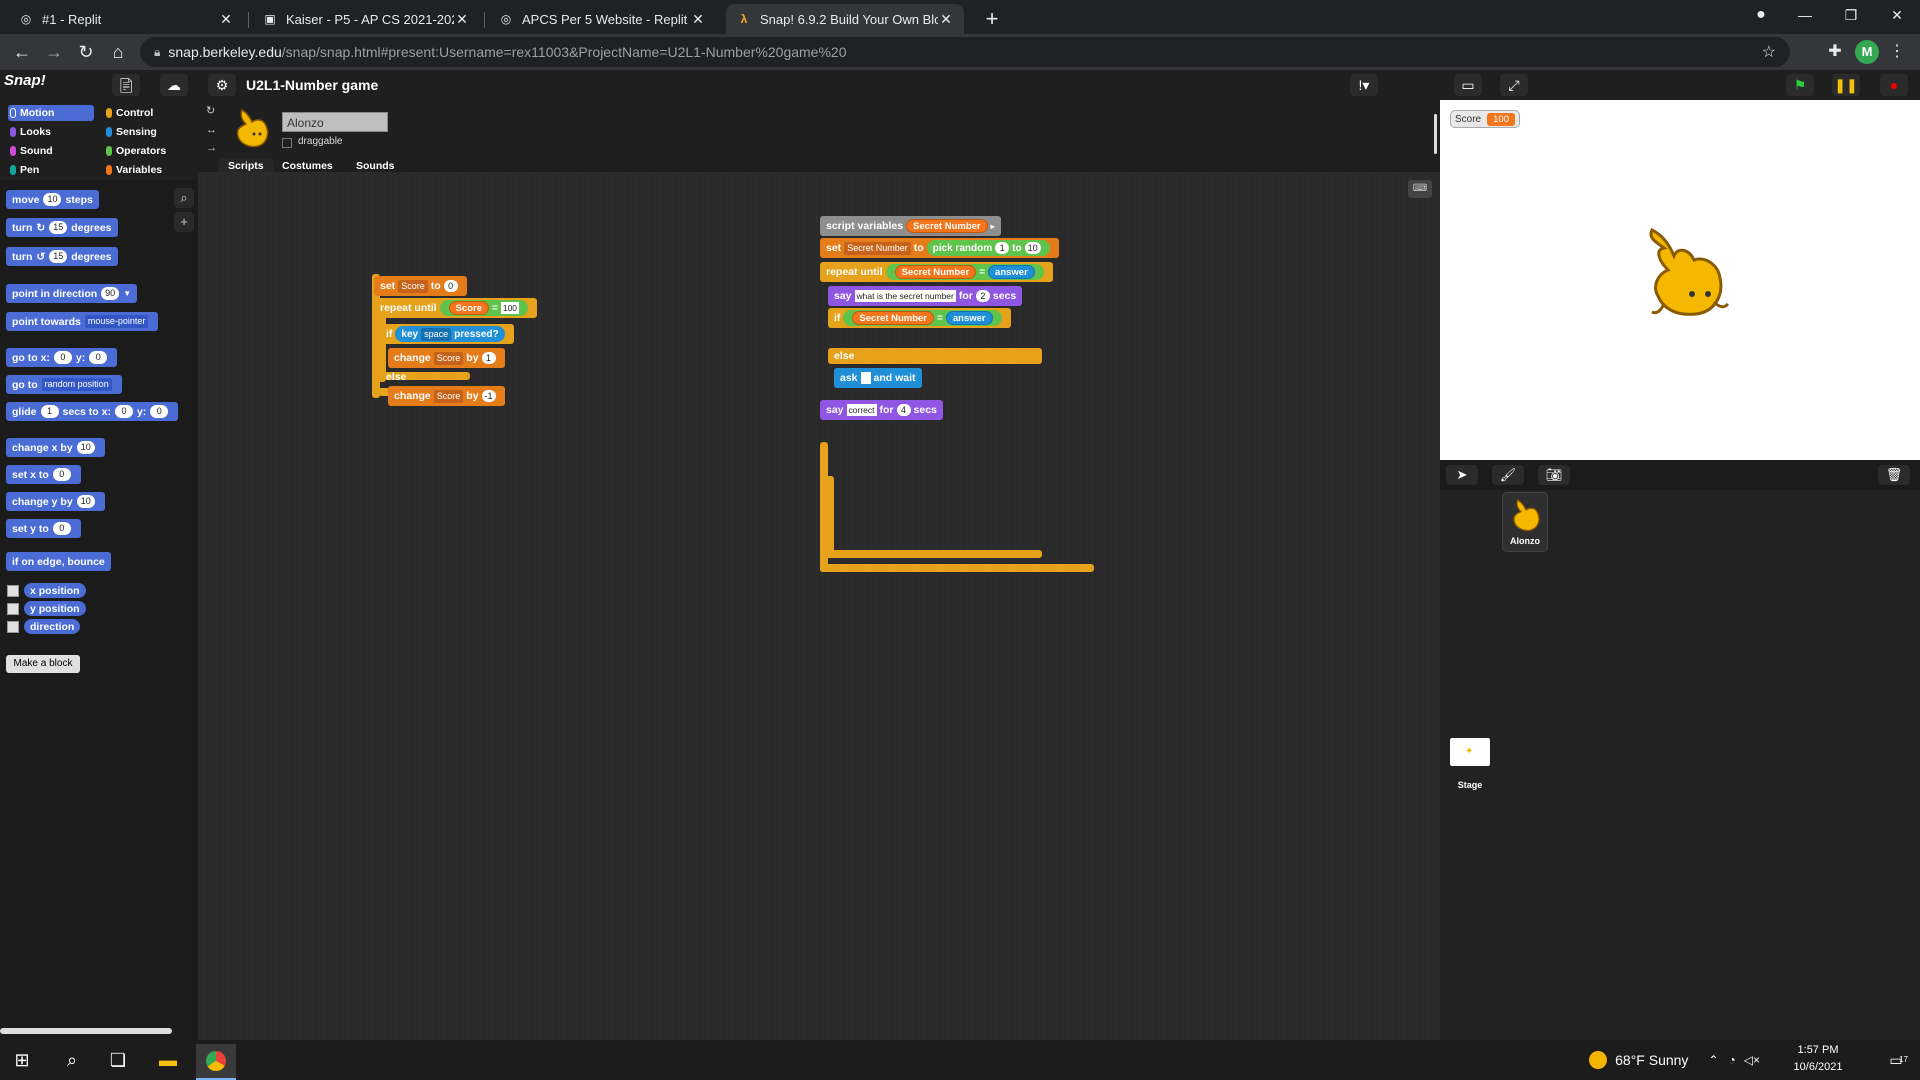 This screenshot has width=1920, height=1080. I want to click on file-explorer-icon: ▬, so click(168, 1060).